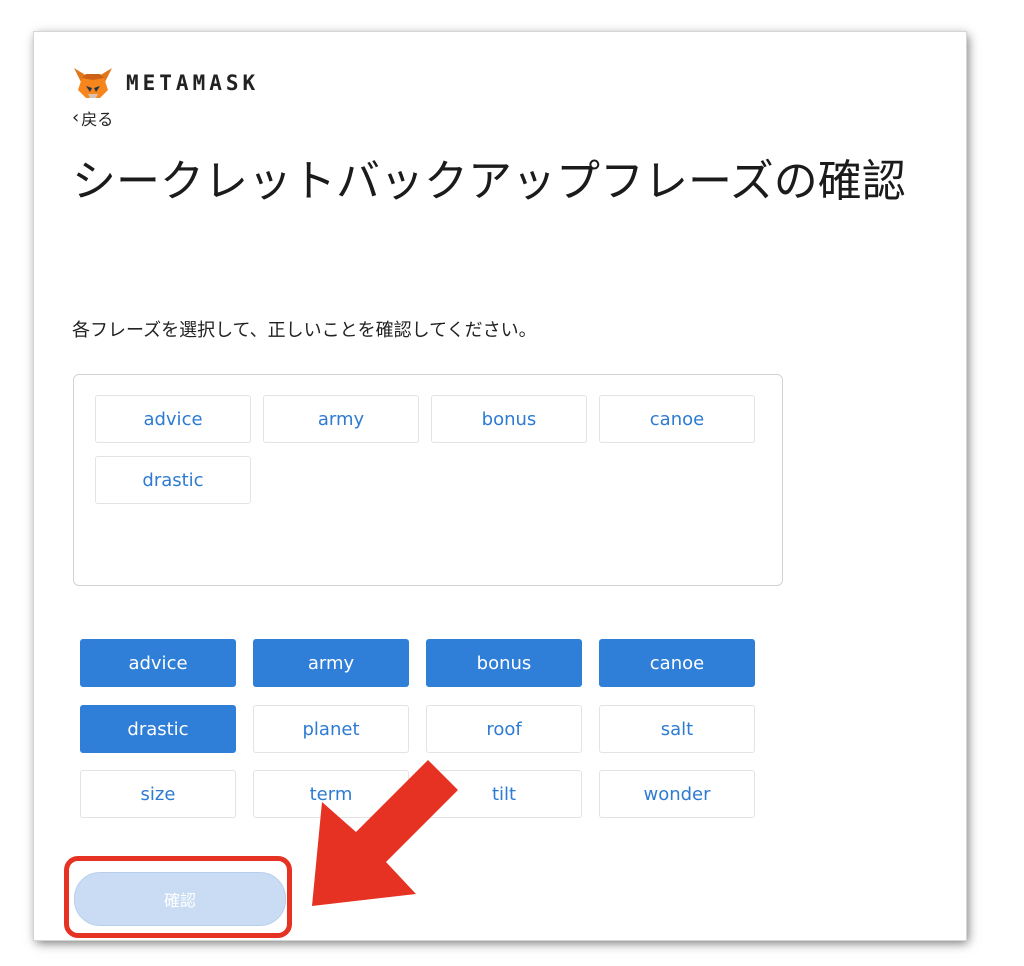  Describe the element at coordinates (489, 181) in the screenshot. I see `page-title: シークレットバックアップフレーズの確認` at that location.